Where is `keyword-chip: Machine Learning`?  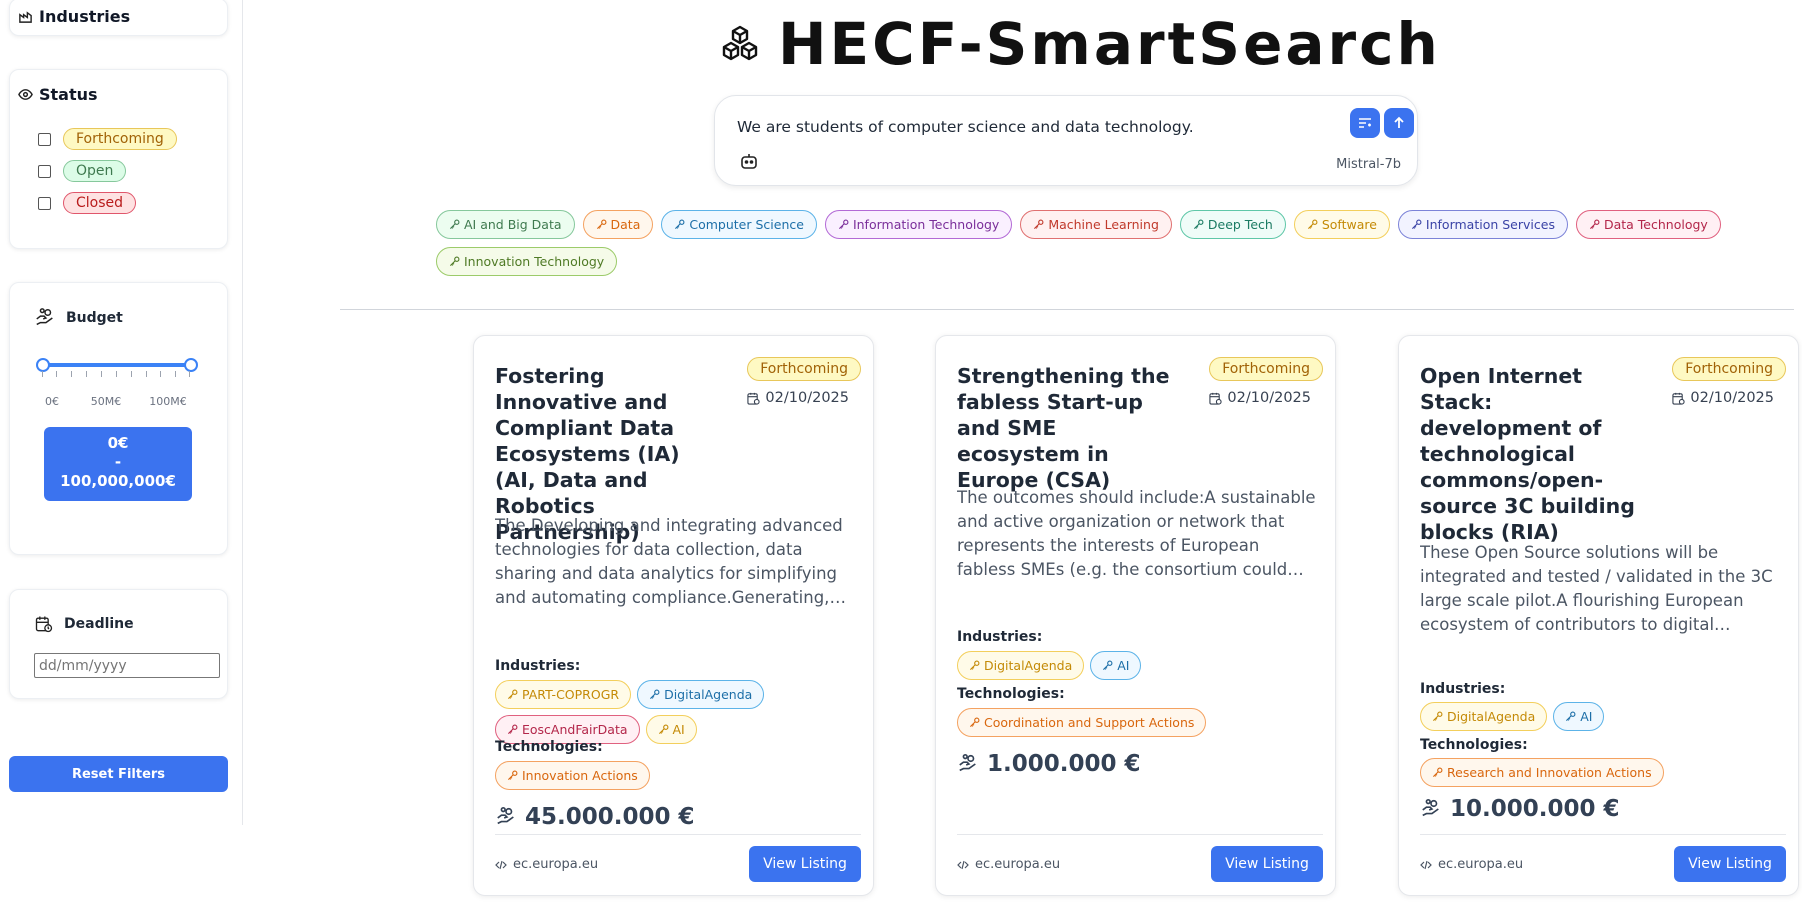 keyword-chip: Machine Learning is located at coordinates (1096, 224).